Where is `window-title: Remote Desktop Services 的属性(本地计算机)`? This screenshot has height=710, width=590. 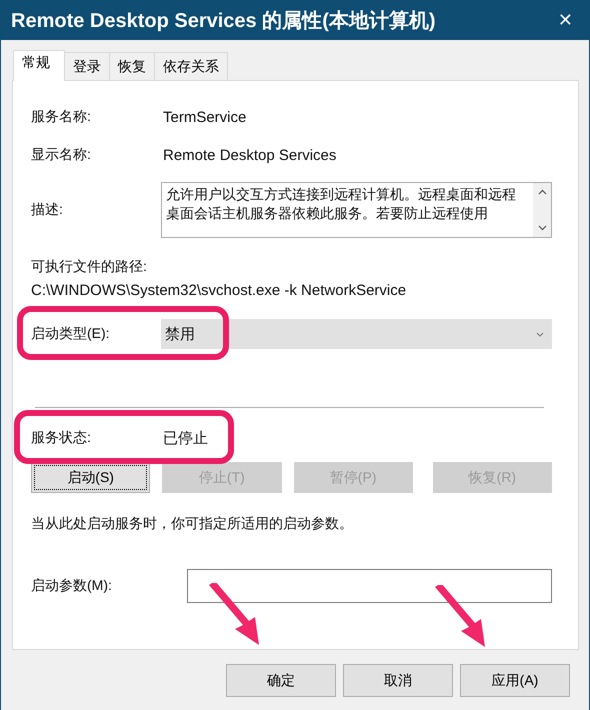 window-title: Remote Desktop Services 的属性(本地计算机) is located at coordinates (223, 21).